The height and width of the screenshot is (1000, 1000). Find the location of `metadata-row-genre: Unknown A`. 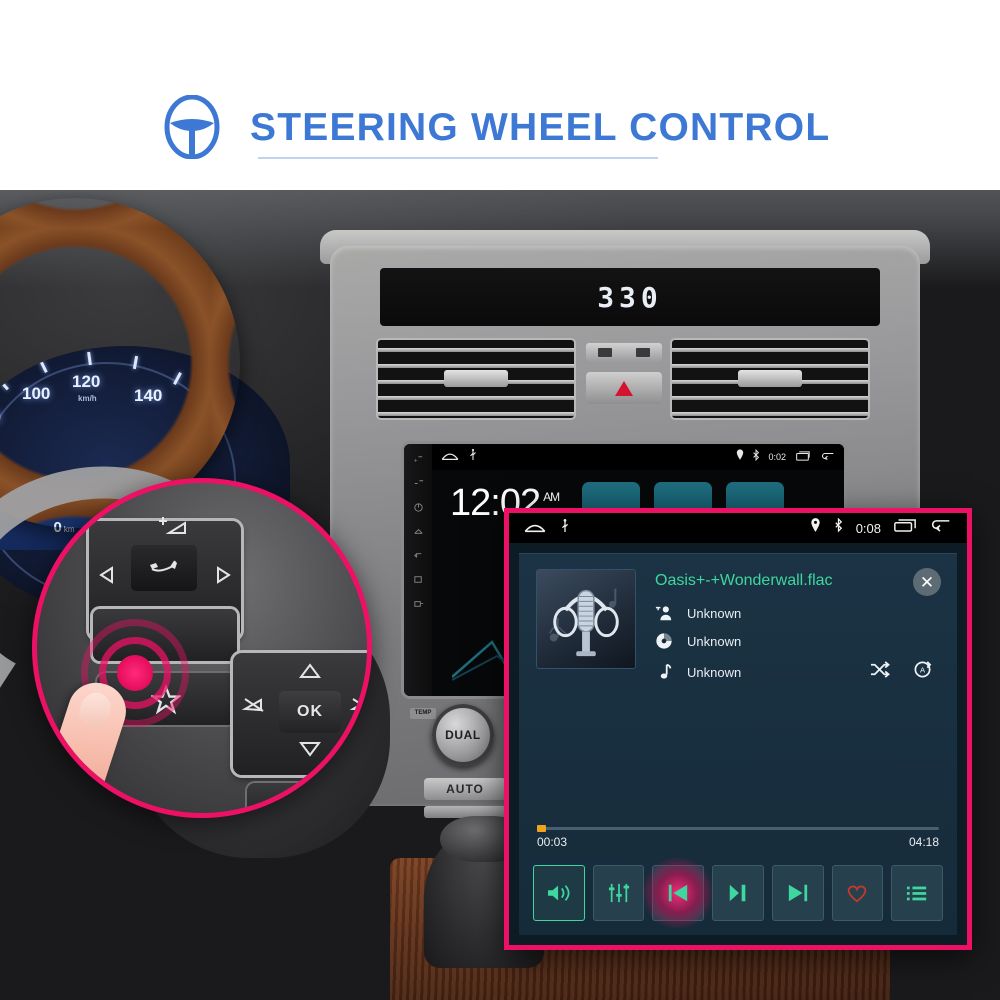

metadata-row-genre: Unknown A is located at coordinates (797, 672).